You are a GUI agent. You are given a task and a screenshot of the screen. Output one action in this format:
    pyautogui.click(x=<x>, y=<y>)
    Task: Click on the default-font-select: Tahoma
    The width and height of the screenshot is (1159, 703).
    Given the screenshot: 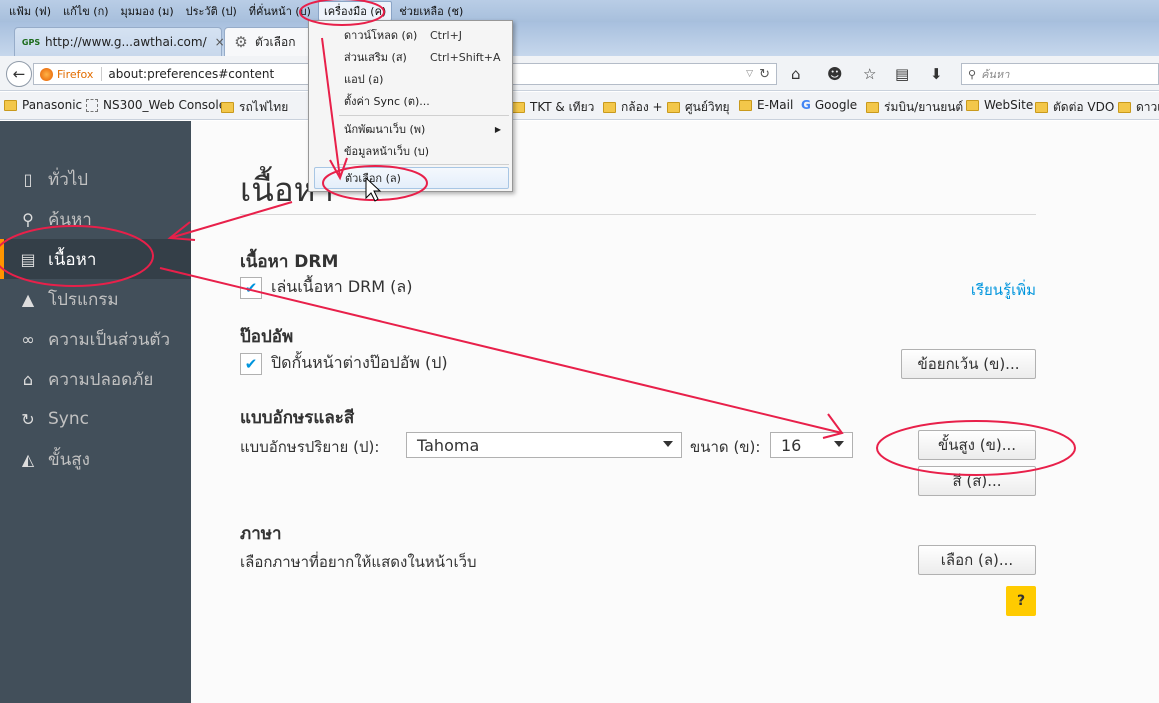 What is the action you would take?
    pyautogui.click(x=544, y=445)
    